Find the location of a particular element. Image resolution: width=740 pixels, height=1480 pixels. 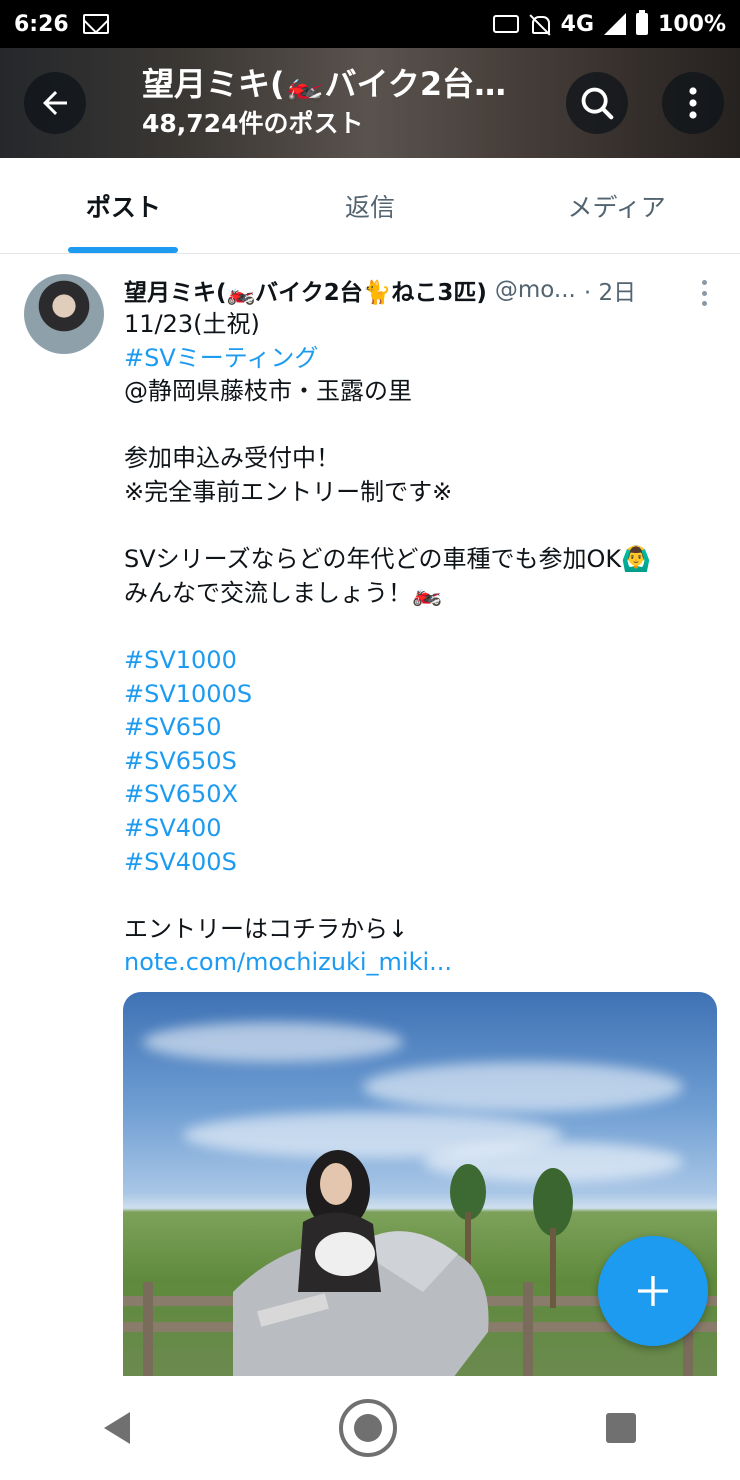

text-line: みんなで交流しましょう！🏍️ is located at coordinates (283, 592).